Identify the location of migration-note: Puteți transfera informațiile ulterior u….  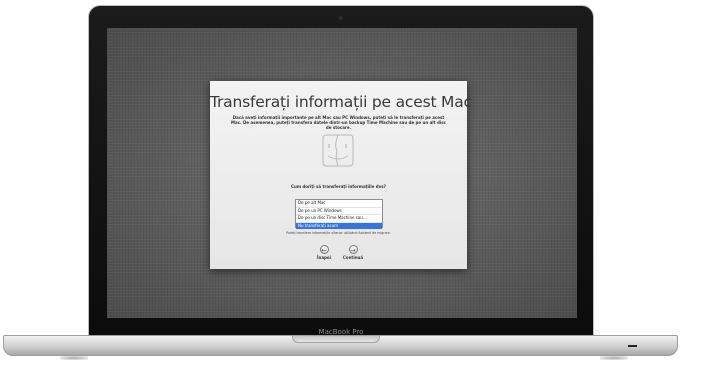
(338, 233).